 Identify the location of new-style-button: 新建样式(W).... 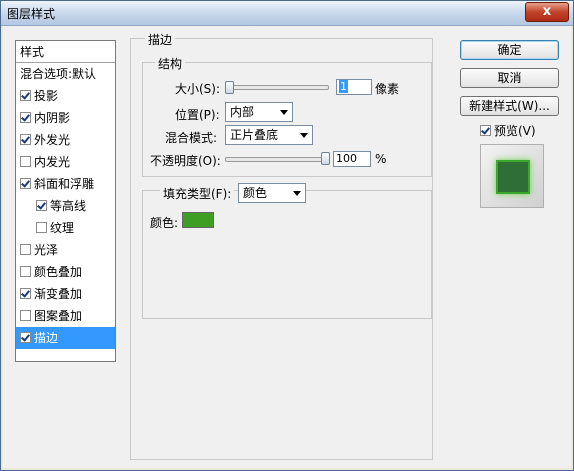
(509, 106).